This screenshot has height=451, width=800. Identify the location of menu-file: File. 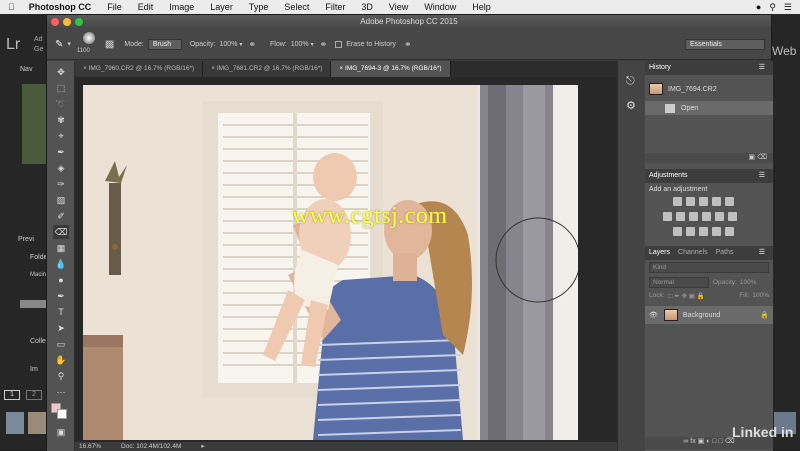
(114, 7).